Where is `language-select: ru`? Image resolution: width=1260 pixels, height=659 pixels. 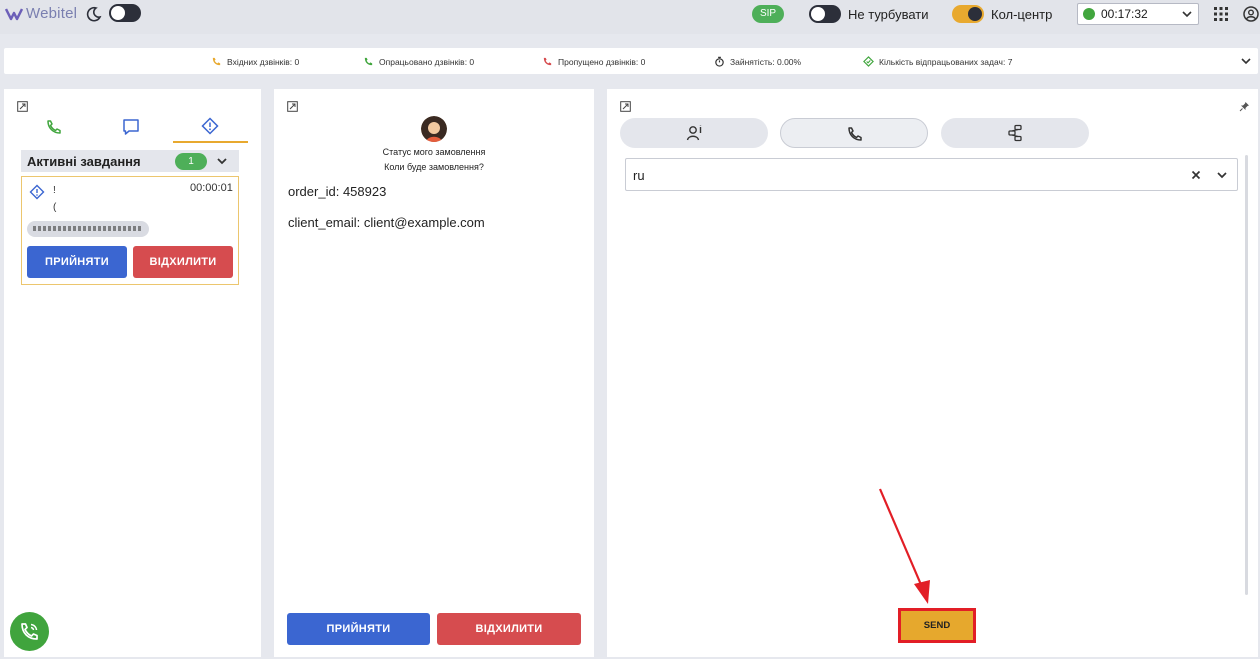
language-select: ru is located at coordinates (931, 174).